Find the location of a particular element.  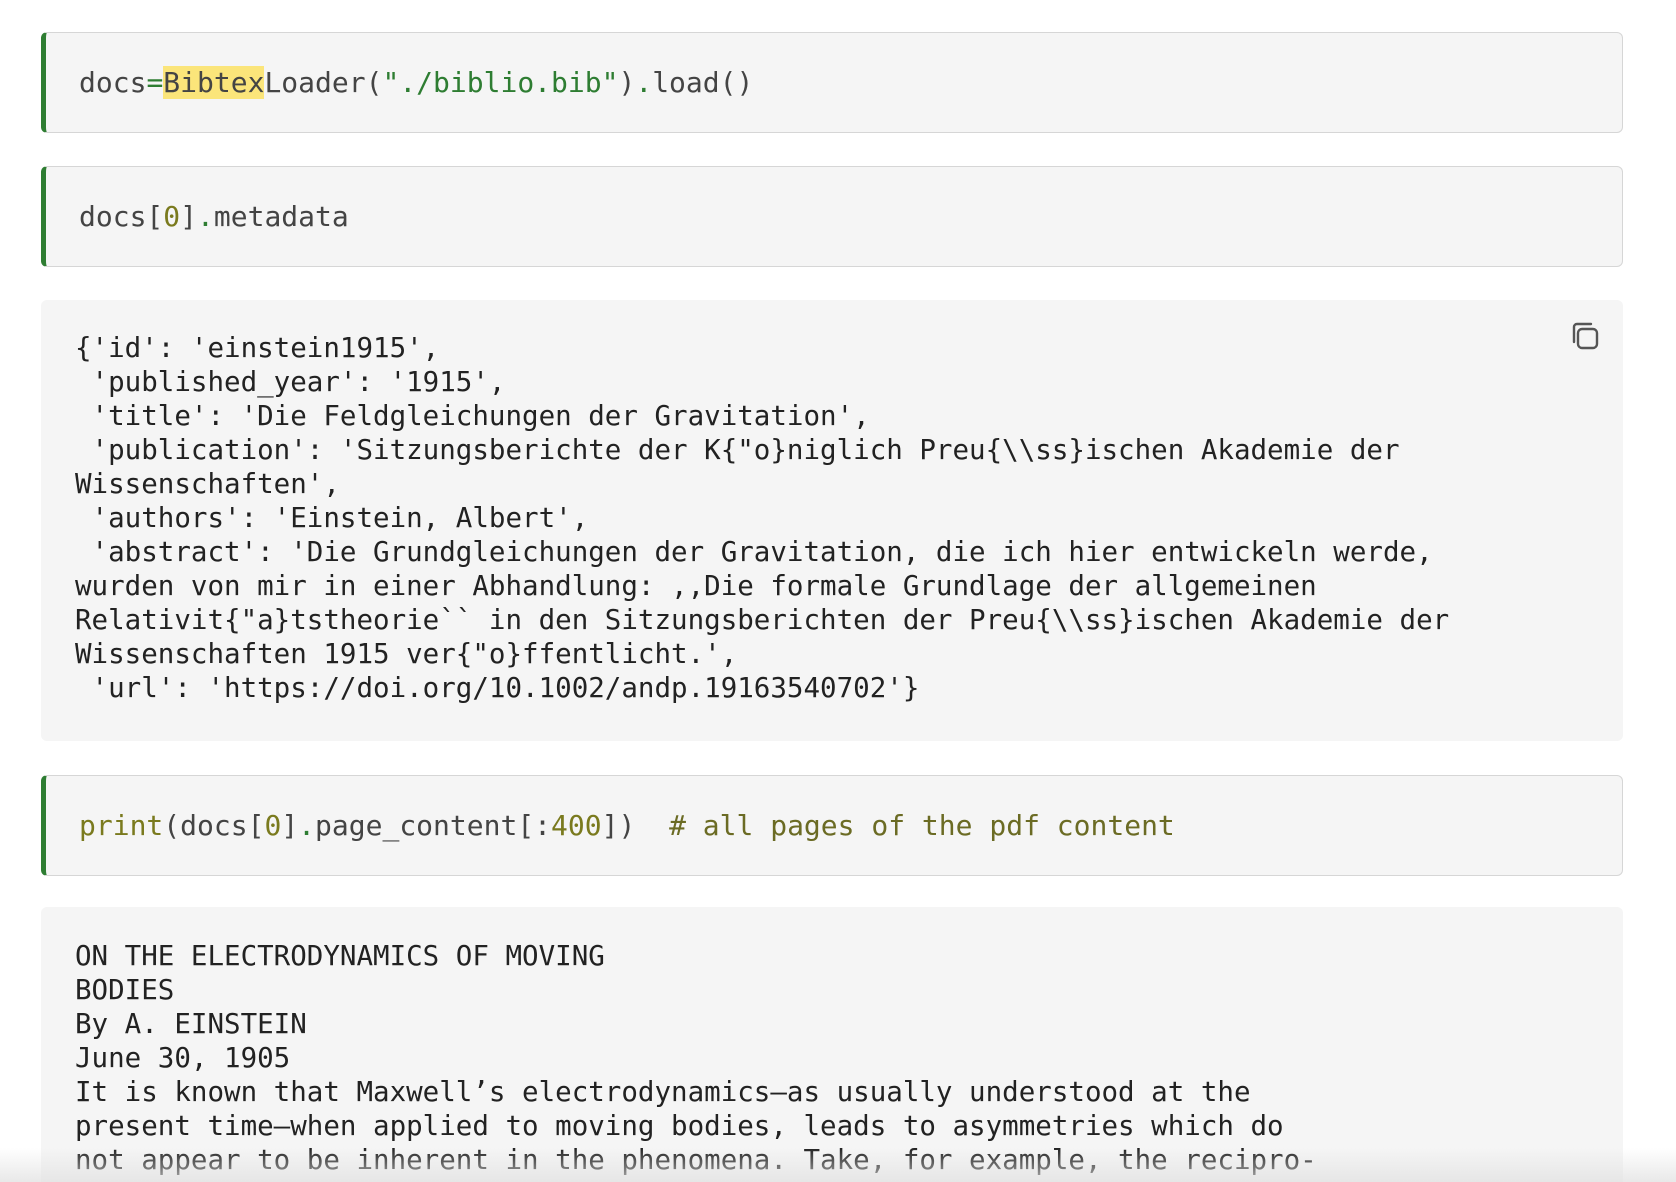

copy-icon is located at coordinates (1585, 336).